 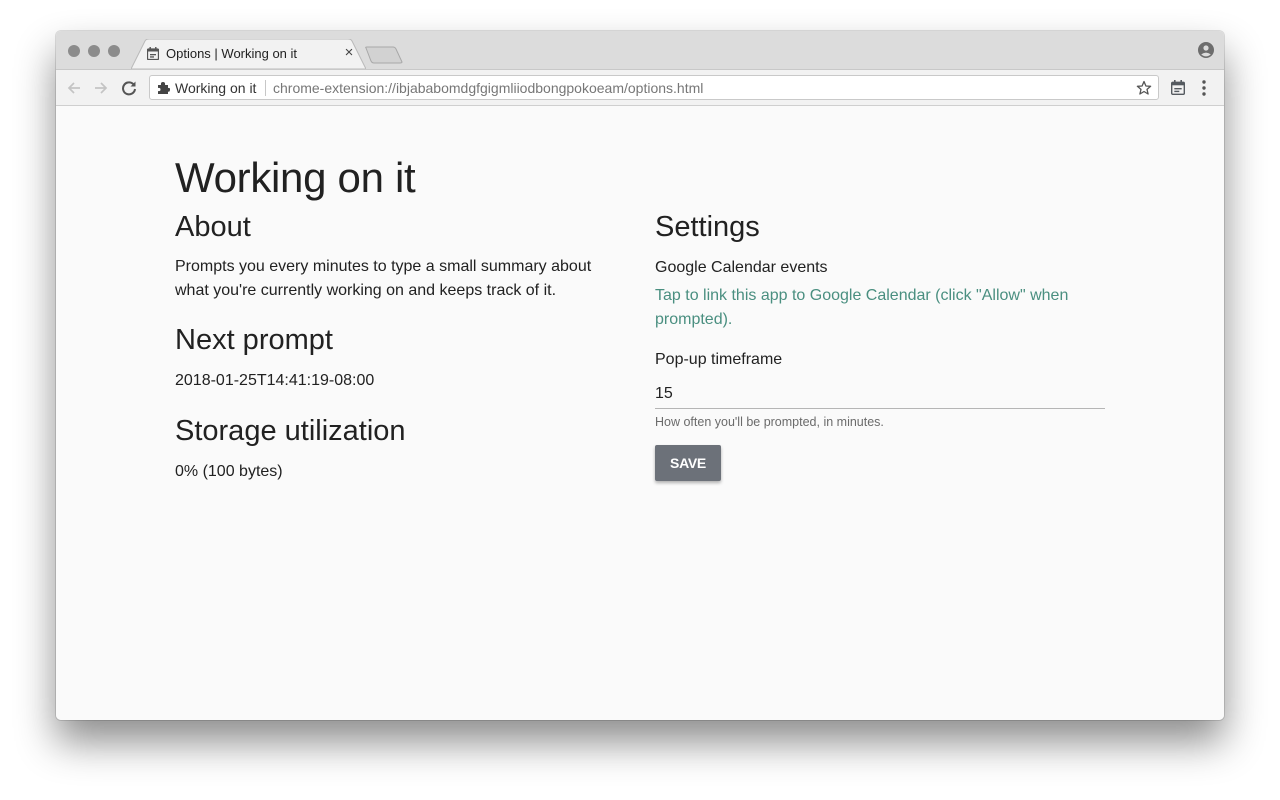 What do you see at coordinates (741, 267) in the screenshot?
I see `calendar-label: Google Calendar events` at bounding box center [741, 267].